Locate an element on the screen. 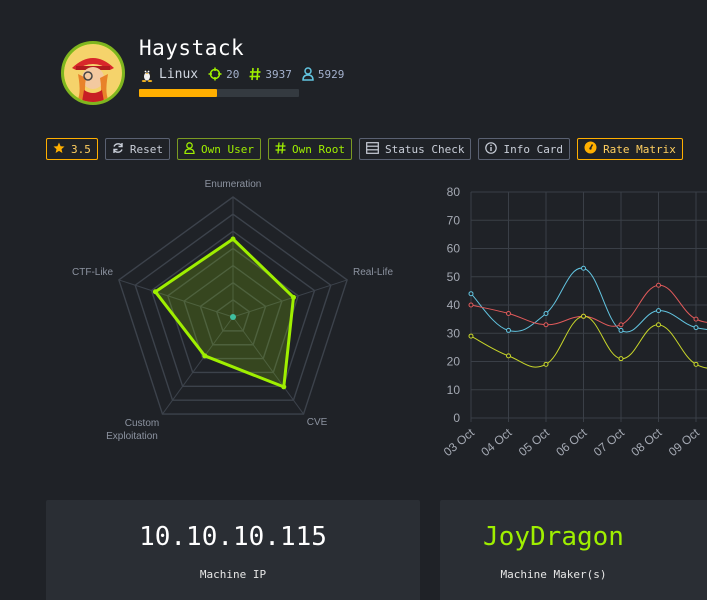 The image size is (707, 600). rating-value: 3.5 is located at coordinates (81, 149).